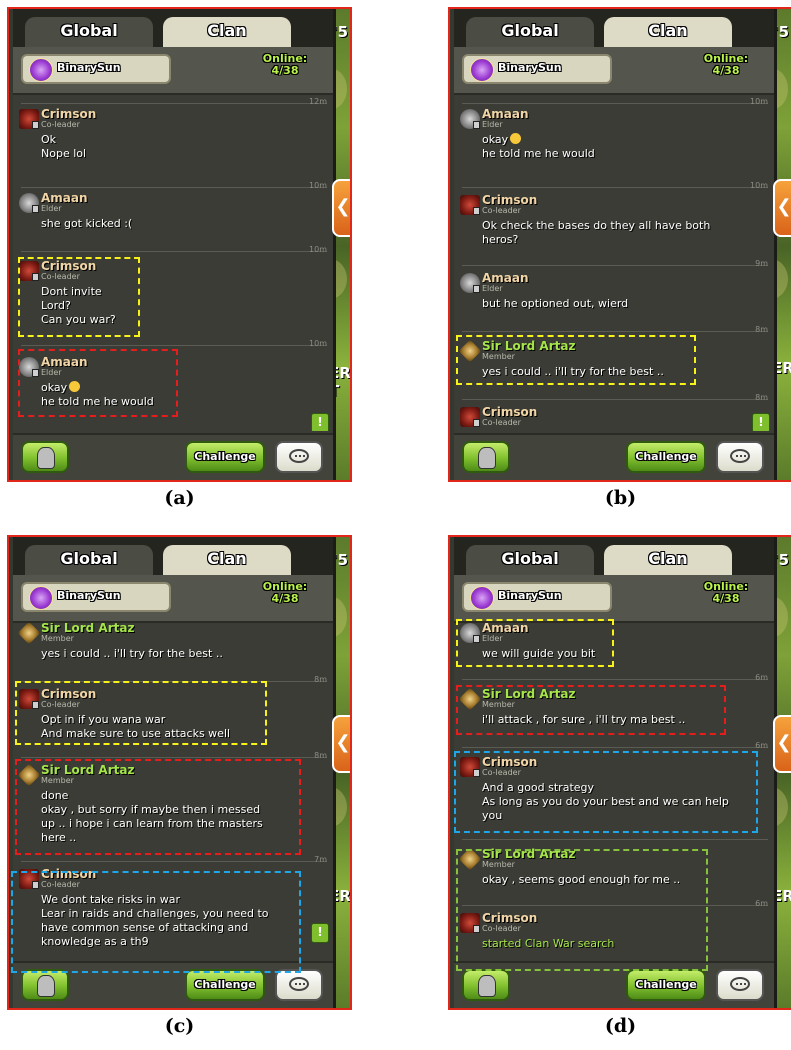 This screenshot has width=791, height=1050. Describe the element at coordinates (759, 185) in the screenshot. I see `message-time: 10m` at that location.